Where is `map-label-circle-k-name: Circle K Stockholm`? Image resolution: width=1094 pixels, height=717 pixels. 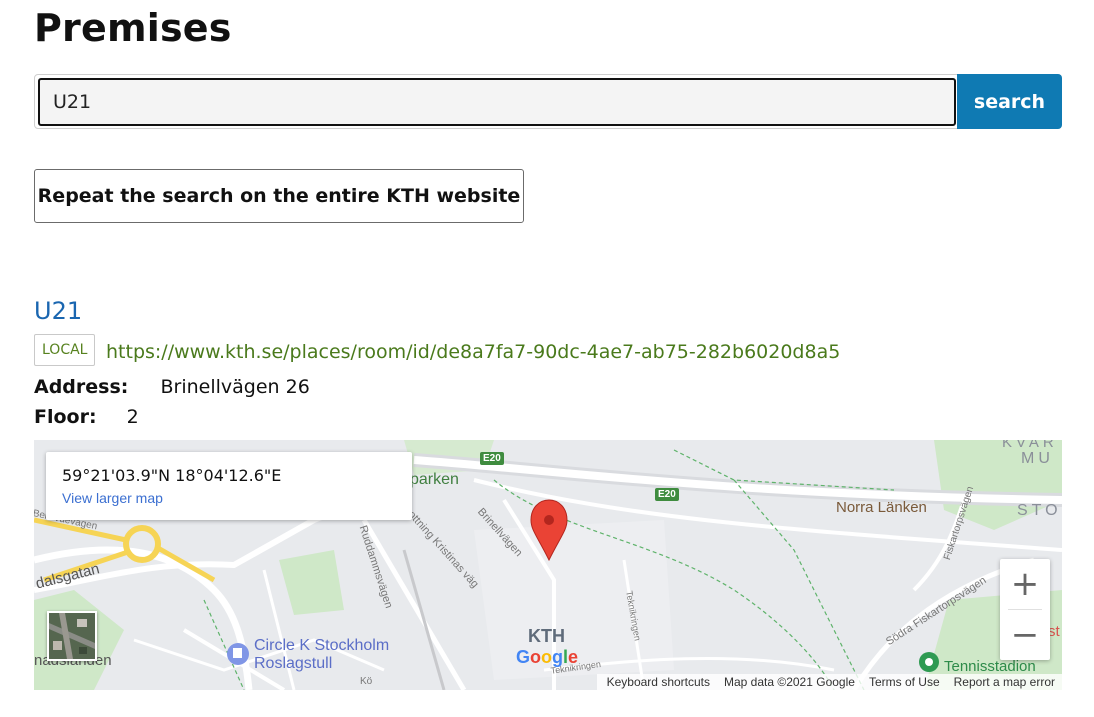
map-label-circle-k-name: Circle K Stockholm is located at coordinates (322, 645).